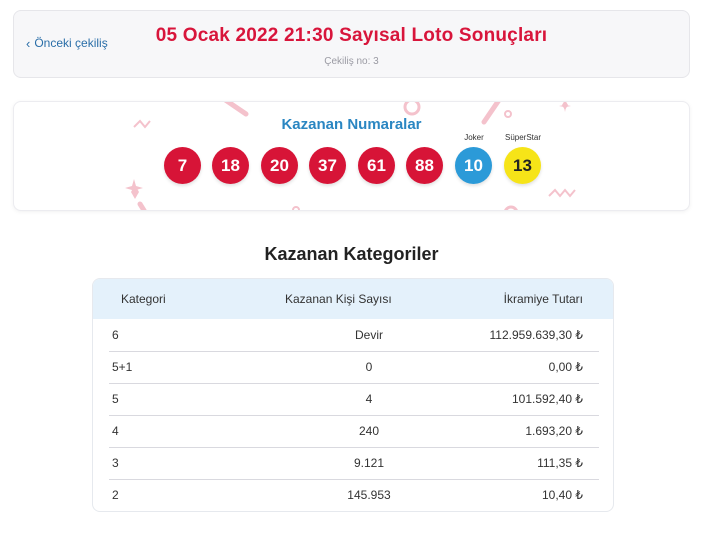  I want to click on winning-numbers-title: Kazanan Numaralar, so click(351, 124).